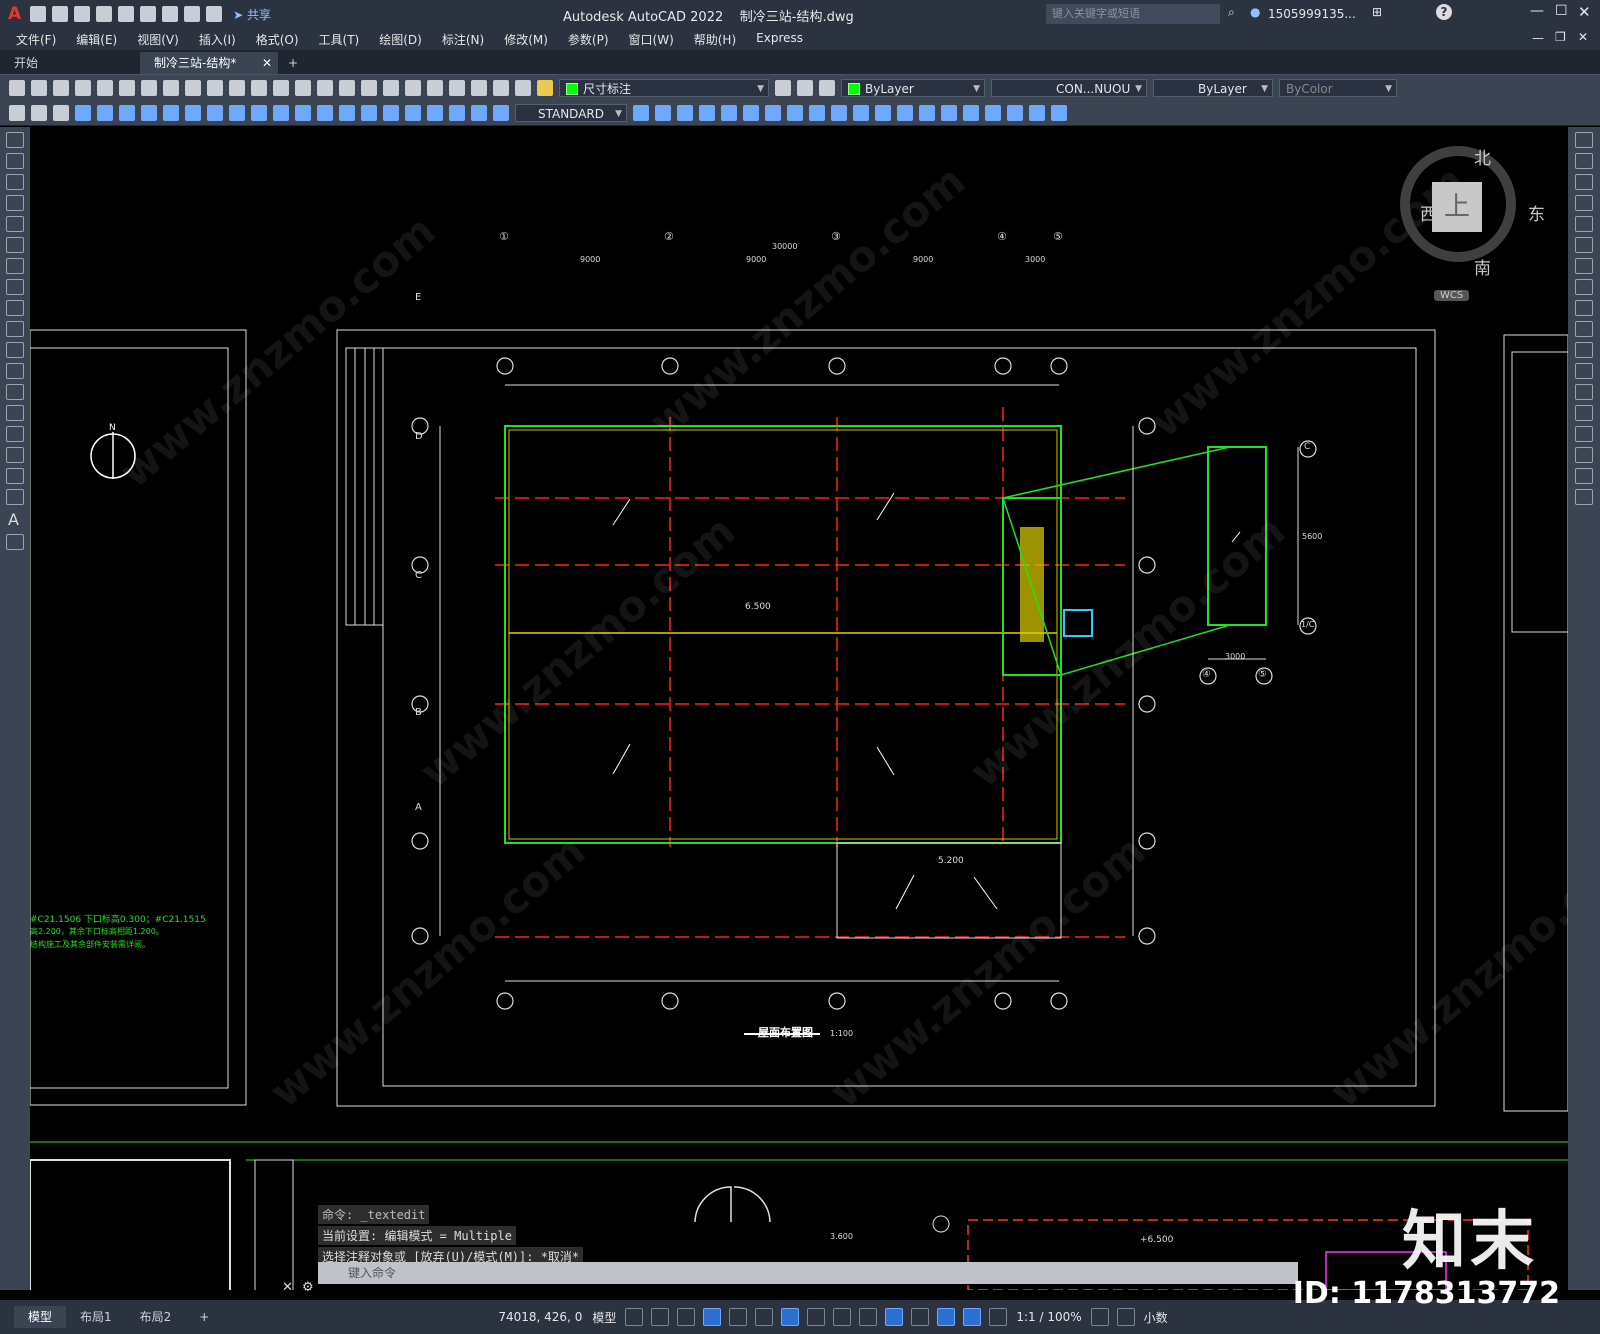 The image size is (1600, 1334). What do you see at coordinates (1338, 87) in the screenshot?
I see `plotstyle-dropdown: ByColor ▼` at bounding box center [1338, 87].